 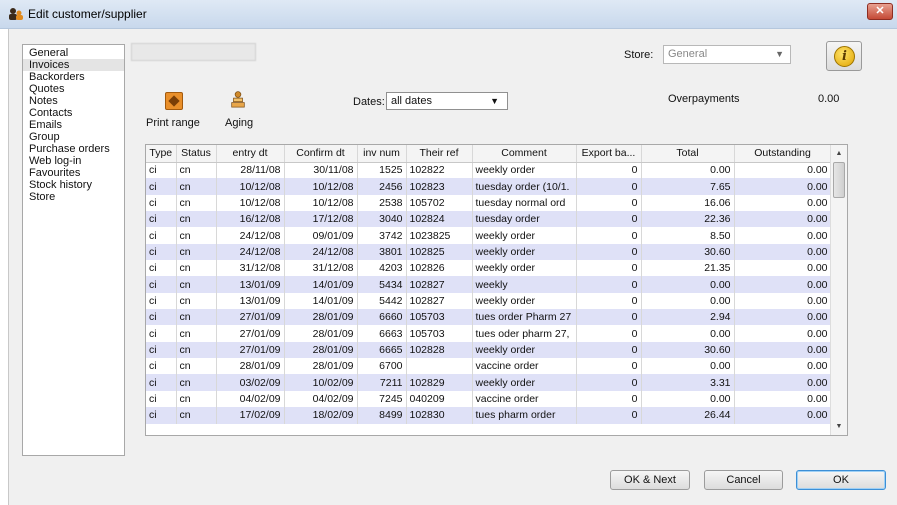 What do you see at coordinates (880, 11) in the screenshot?
I see `close-button: ✕` at bounding box center [880, 11].